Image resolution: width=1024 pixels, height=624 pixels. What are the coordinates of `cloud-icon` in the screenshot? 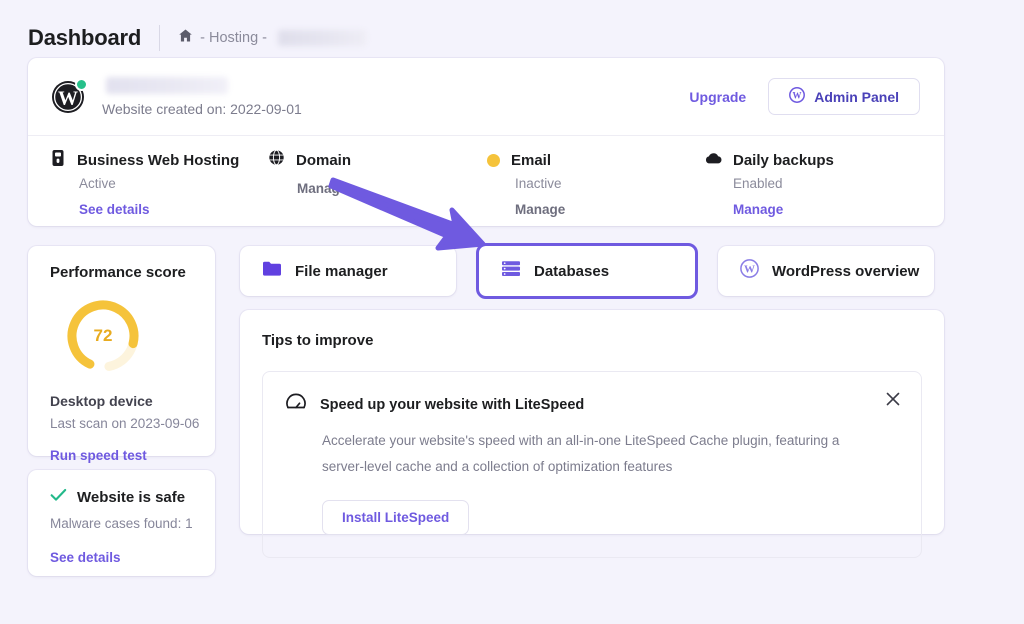 It's located at (713, 160).